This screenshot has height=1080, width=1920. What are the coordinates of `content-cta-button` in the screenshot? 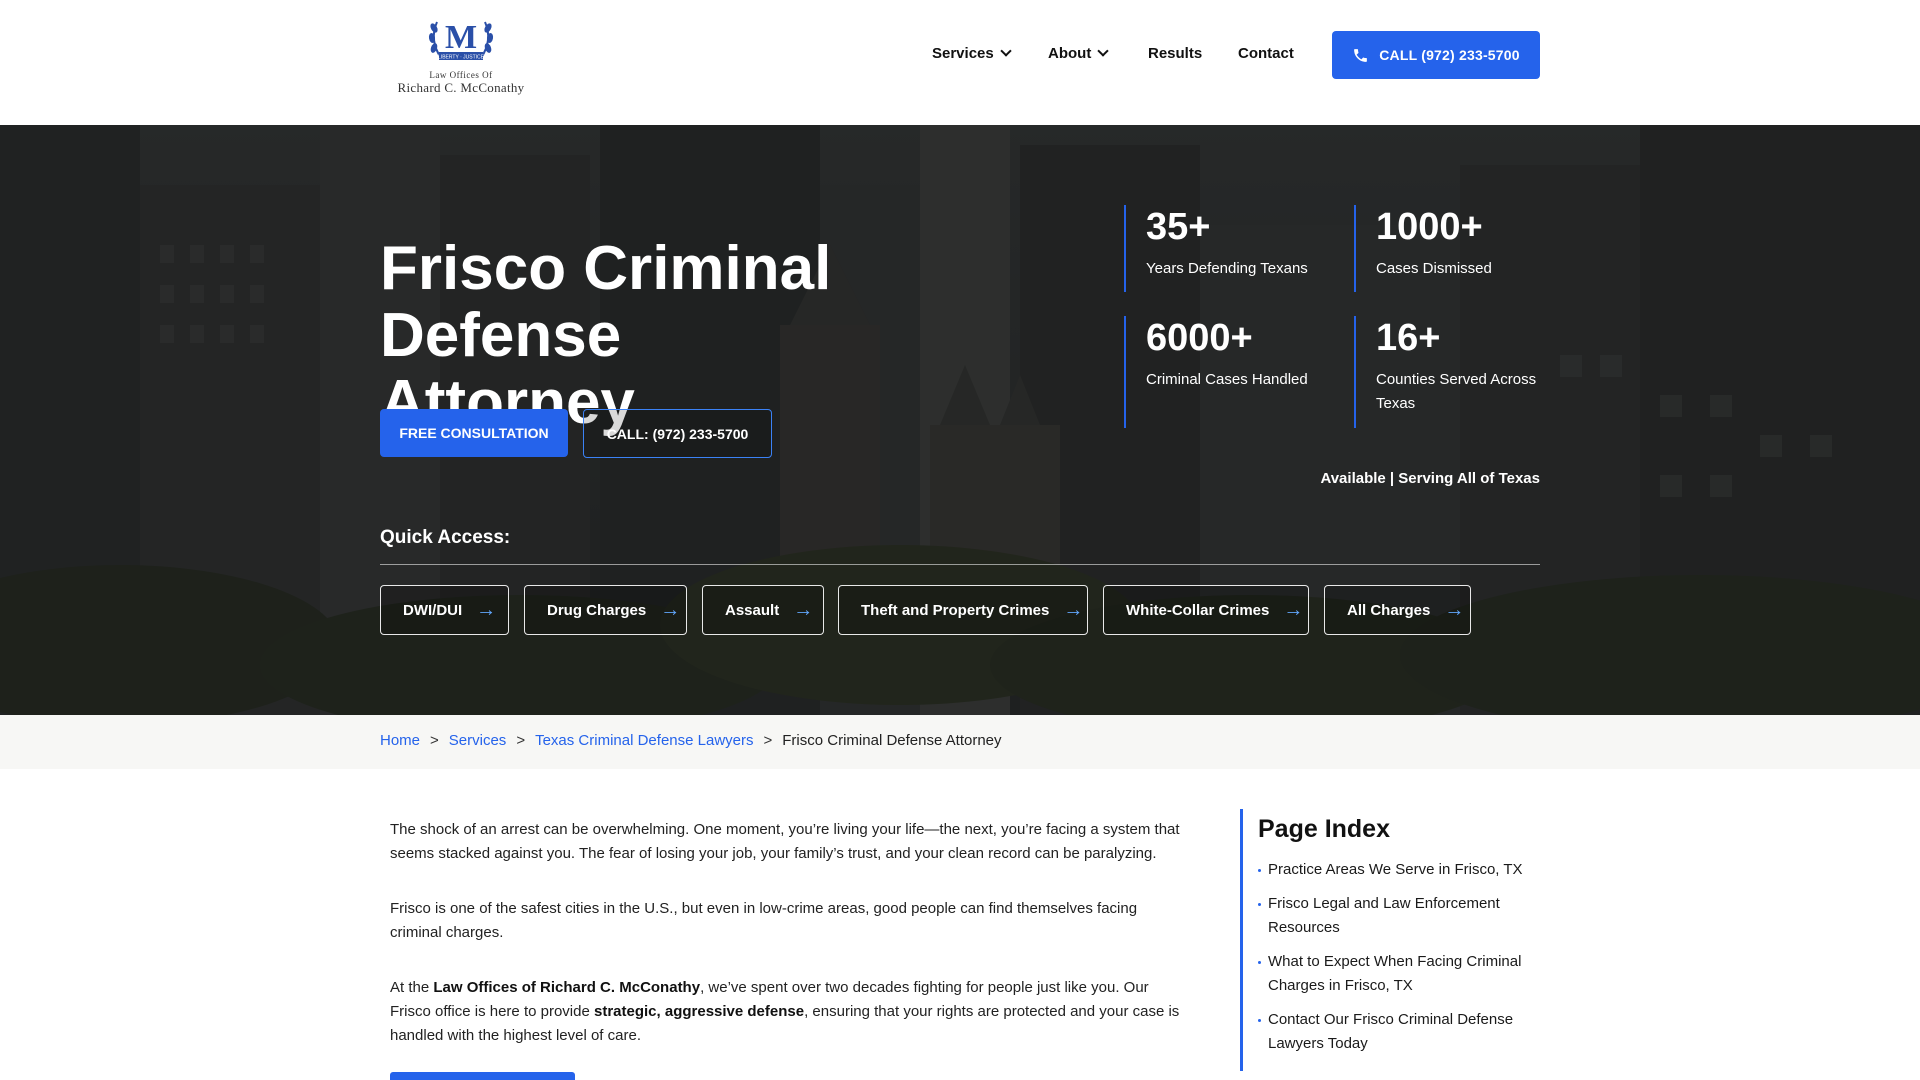 It's located at (482, 1076).